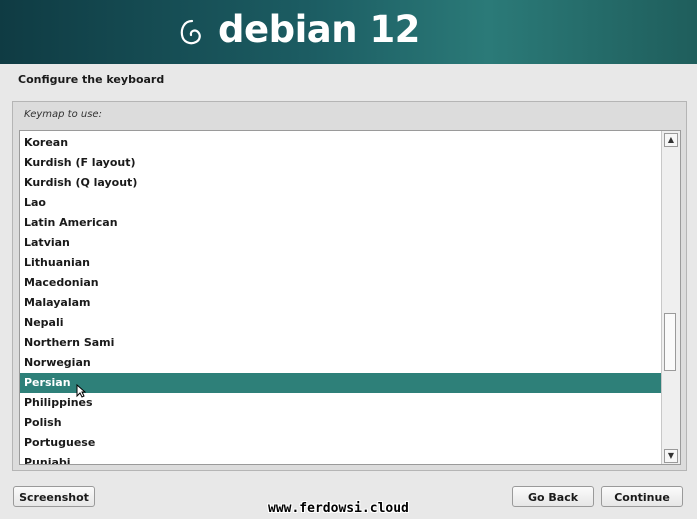  I want to click on list-item: Macedonian, so click(341, 283).